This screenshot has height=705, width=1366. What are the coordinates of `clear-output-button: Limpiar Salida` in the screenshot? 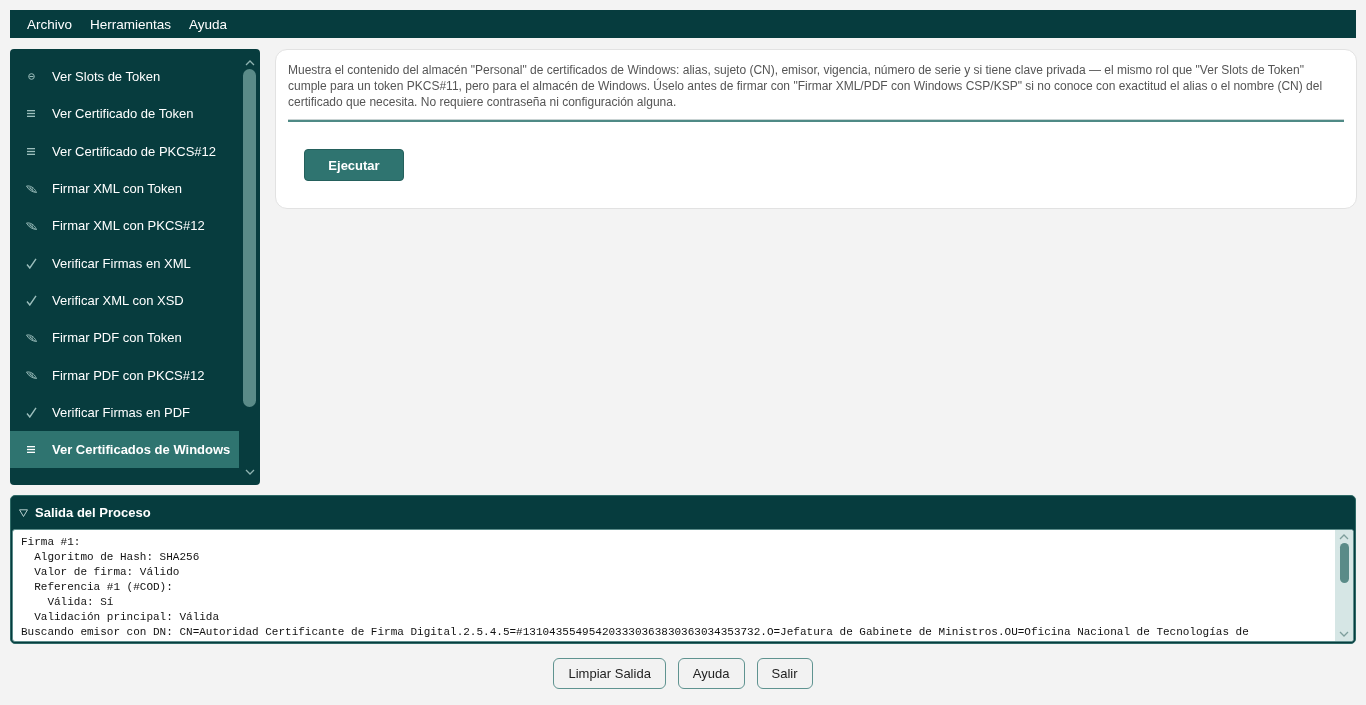 It's located at (609, 673).